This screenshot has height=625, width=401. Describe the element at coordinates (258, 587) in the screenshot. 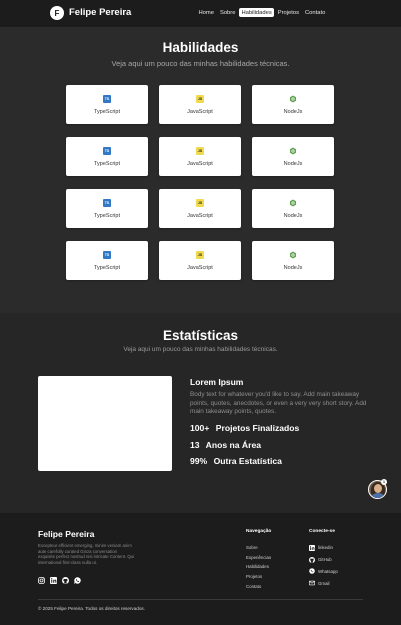

I see `footer-link-contato: Contato` at that location.